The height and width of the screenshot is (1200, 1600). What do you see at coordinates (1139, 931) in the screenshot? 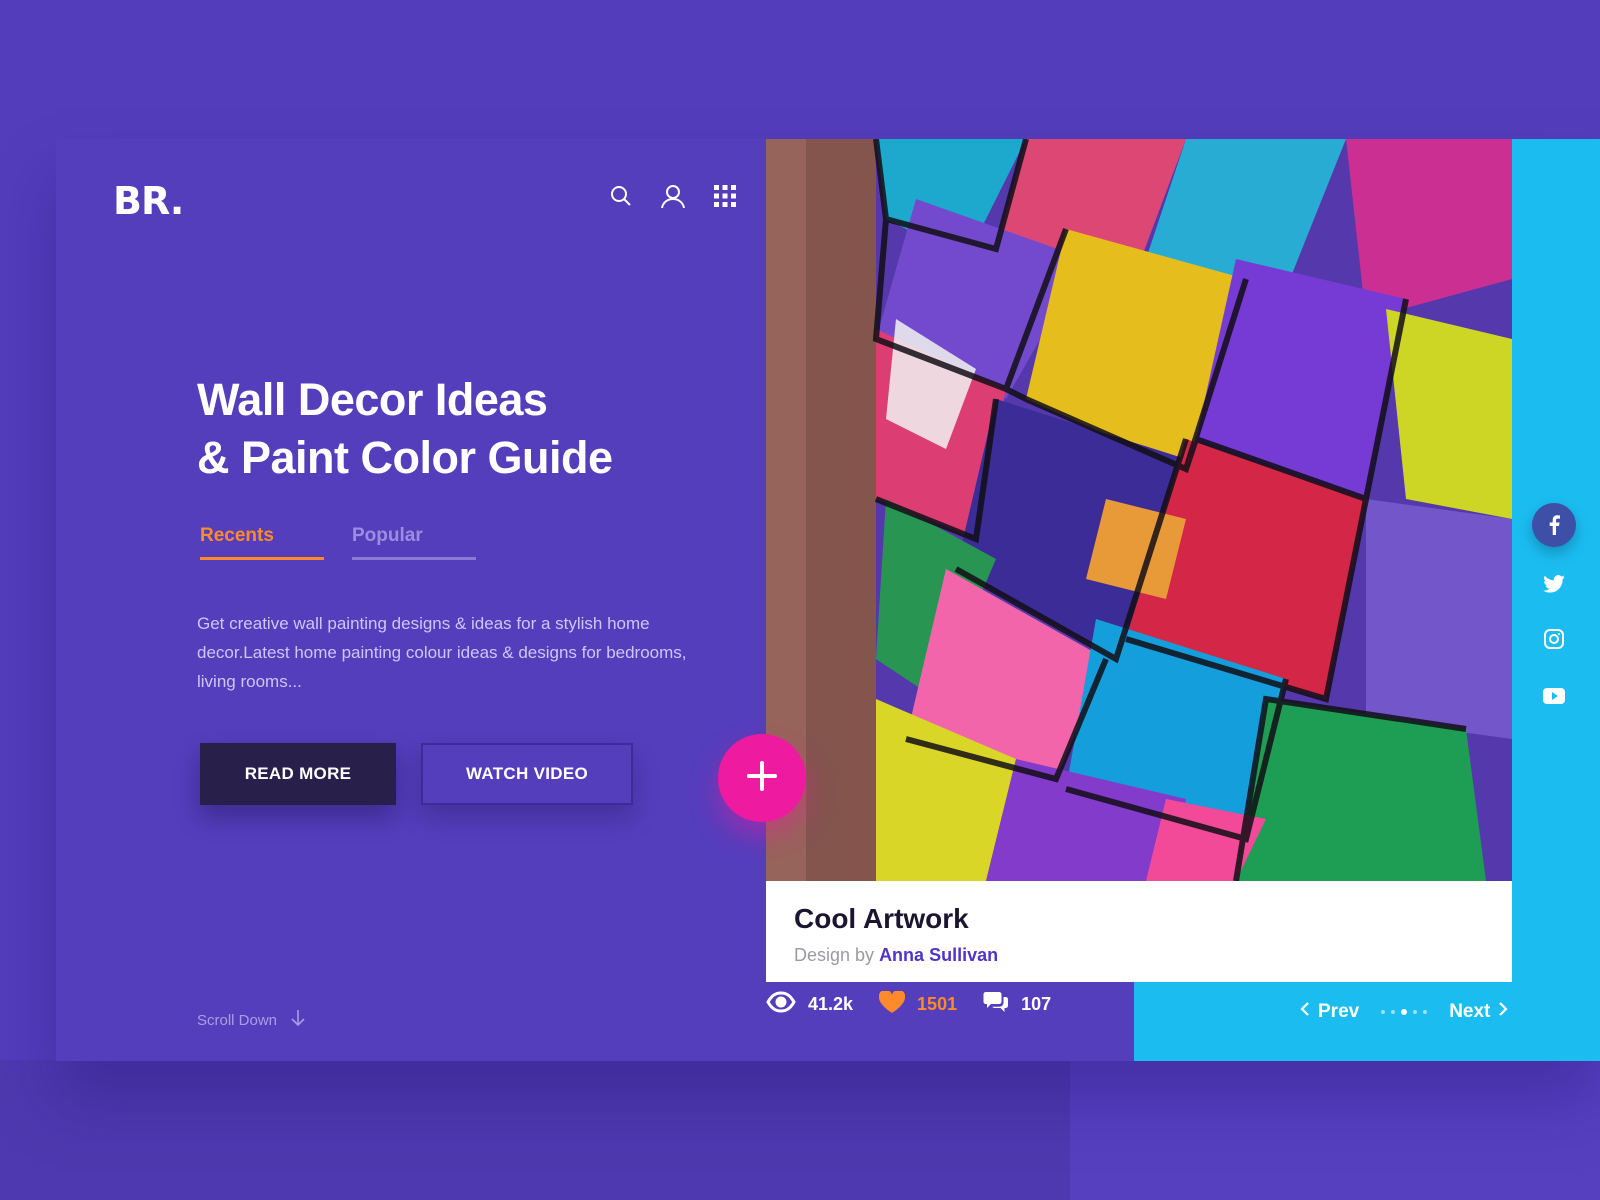
I see `artwork-caption: Cool Artwork Design by Anna Sullivan` at bounding box center [1139, 931].